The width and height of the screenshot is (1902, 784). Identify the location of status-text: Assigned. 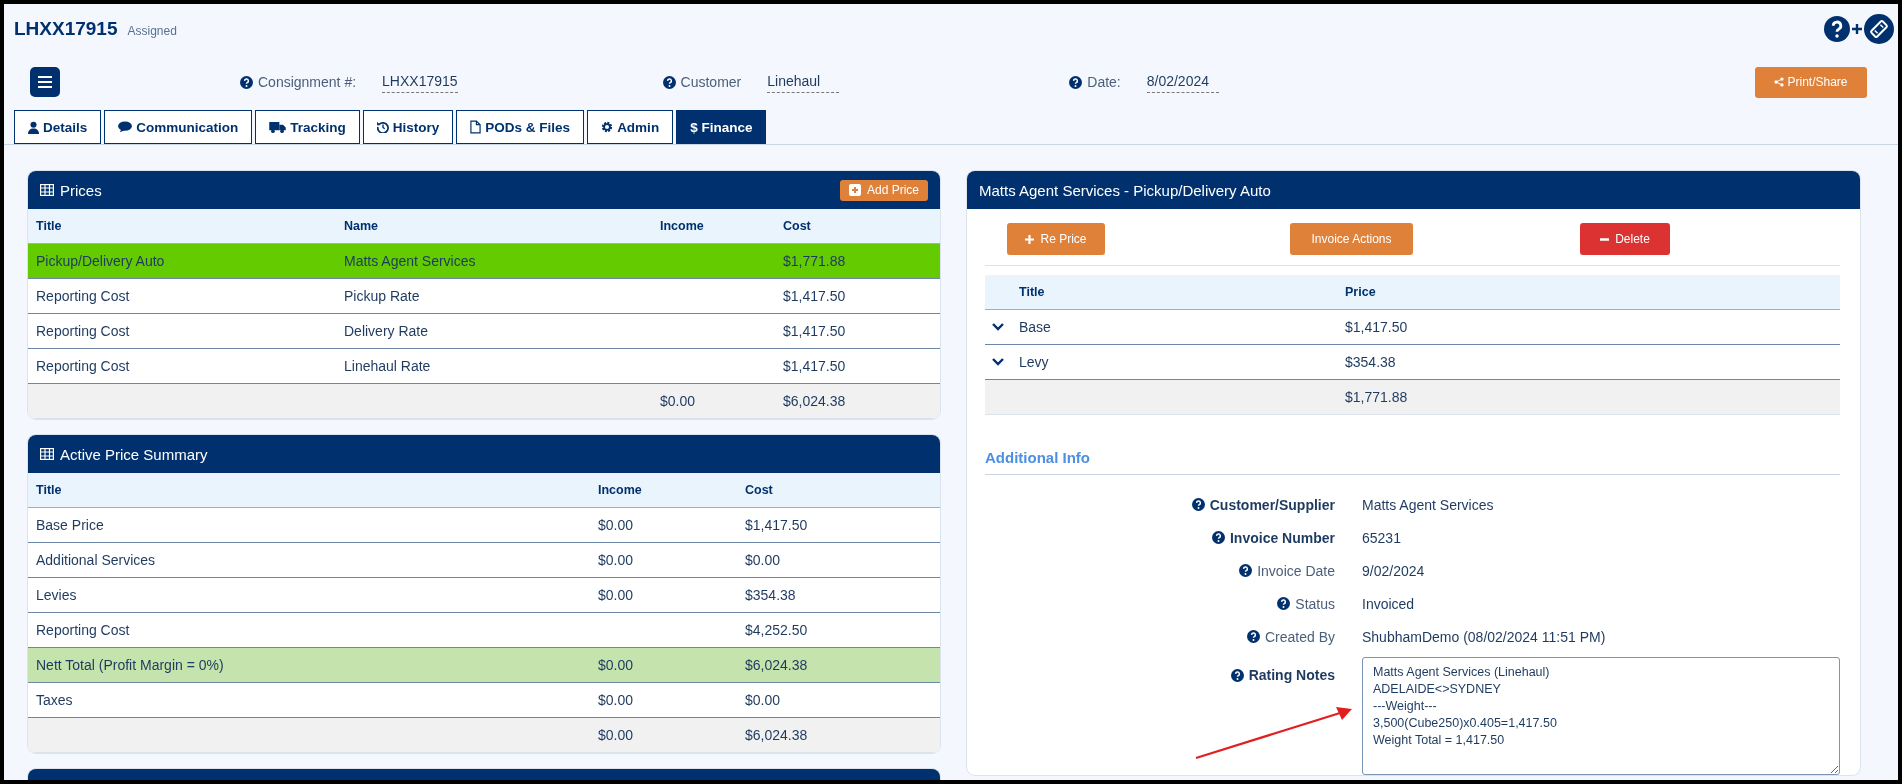
(152, 31).